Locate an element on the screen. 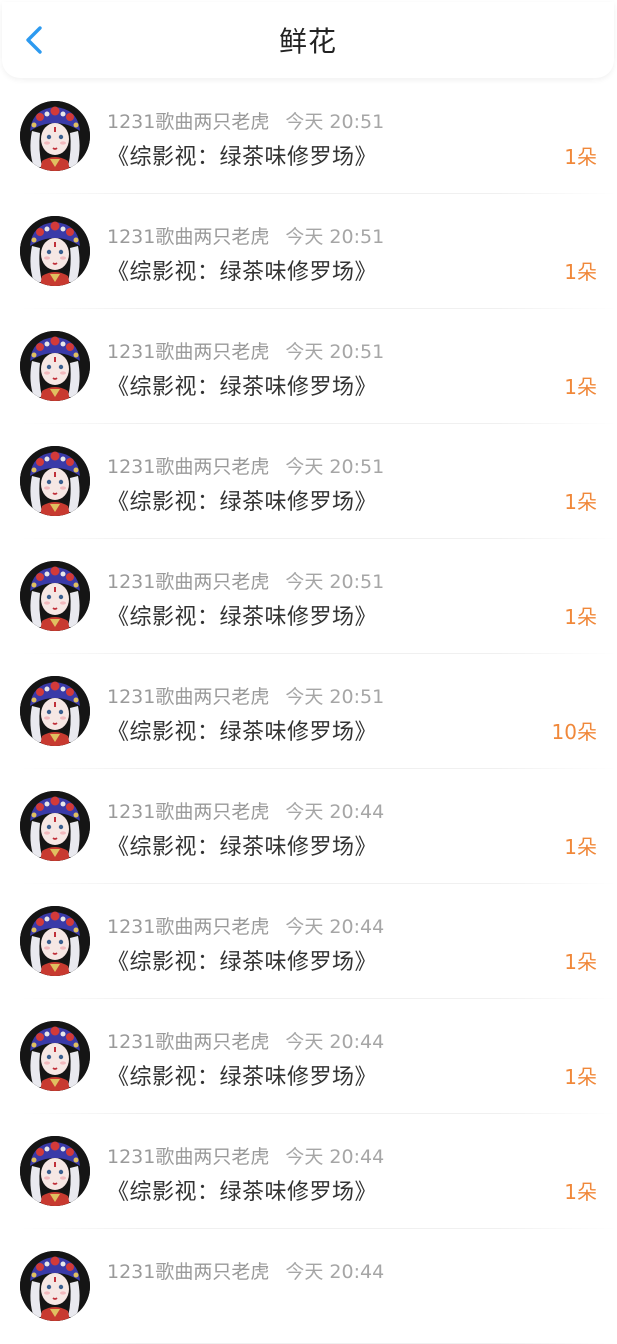  list-item: 1231歌曲两只老虎 今天 20:51 《综影视：绿茶味修罗场》 10朵 is located at coordinates (308, 711).